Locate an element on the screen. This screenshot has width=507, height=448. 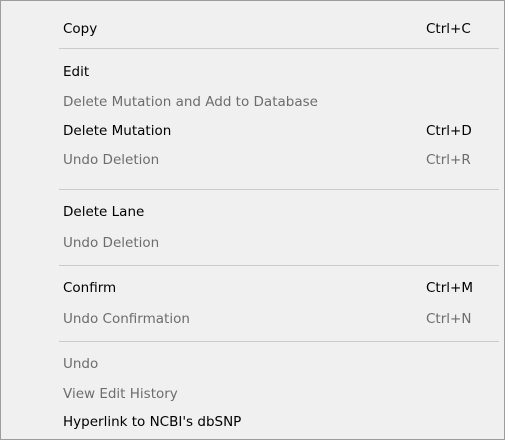
menu-item-label: Copy is located at coordinates (80, 29).